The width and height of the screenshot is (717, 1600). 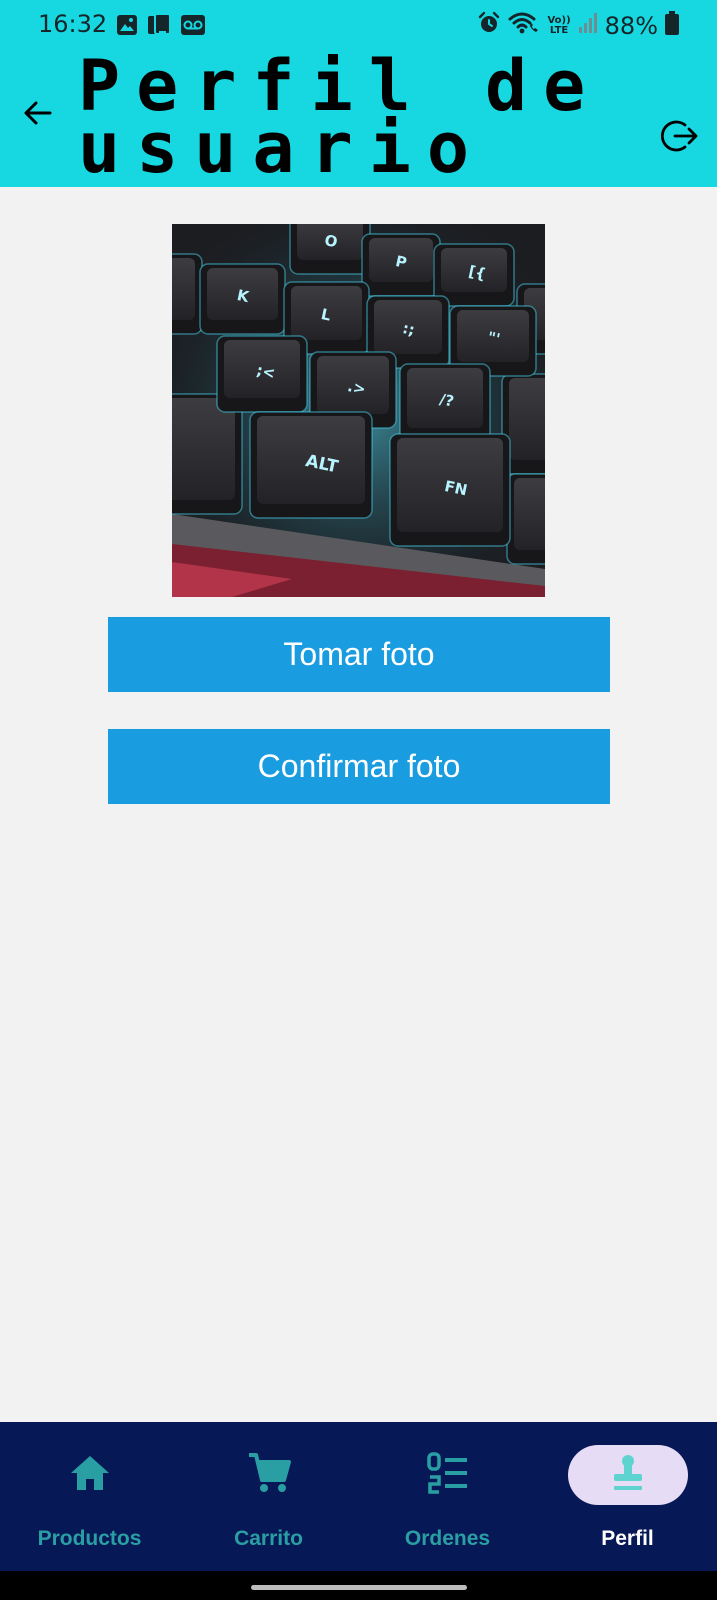 I want to click on keycap-label: ;<, so click(x=266, y=371).